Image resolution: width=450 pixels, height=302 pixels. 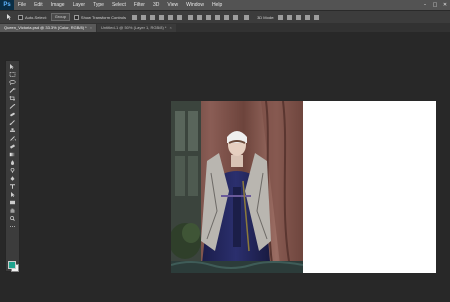 What do you see at coordinates (236, 17) in the screenshot?
I see `distribute-right-icon` at bounding box center [236, 17].